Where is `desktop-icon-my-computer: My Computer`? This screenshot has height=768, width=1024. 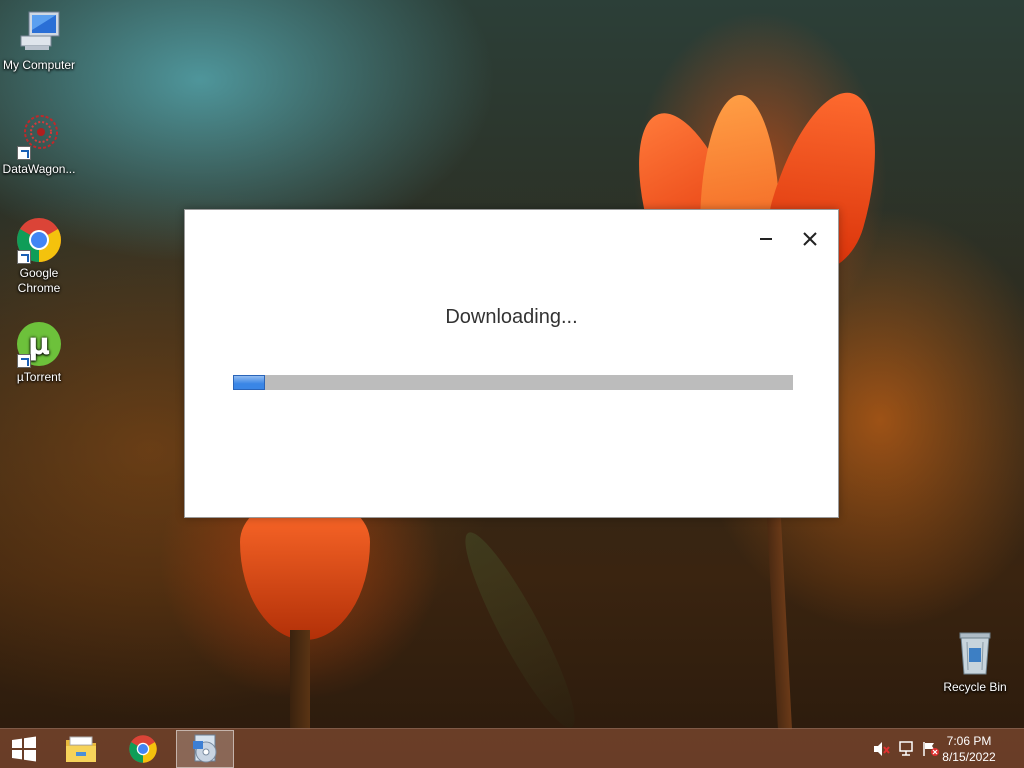
desktop-icon-my-computer: My Computer is located at coordinates (39, 40).